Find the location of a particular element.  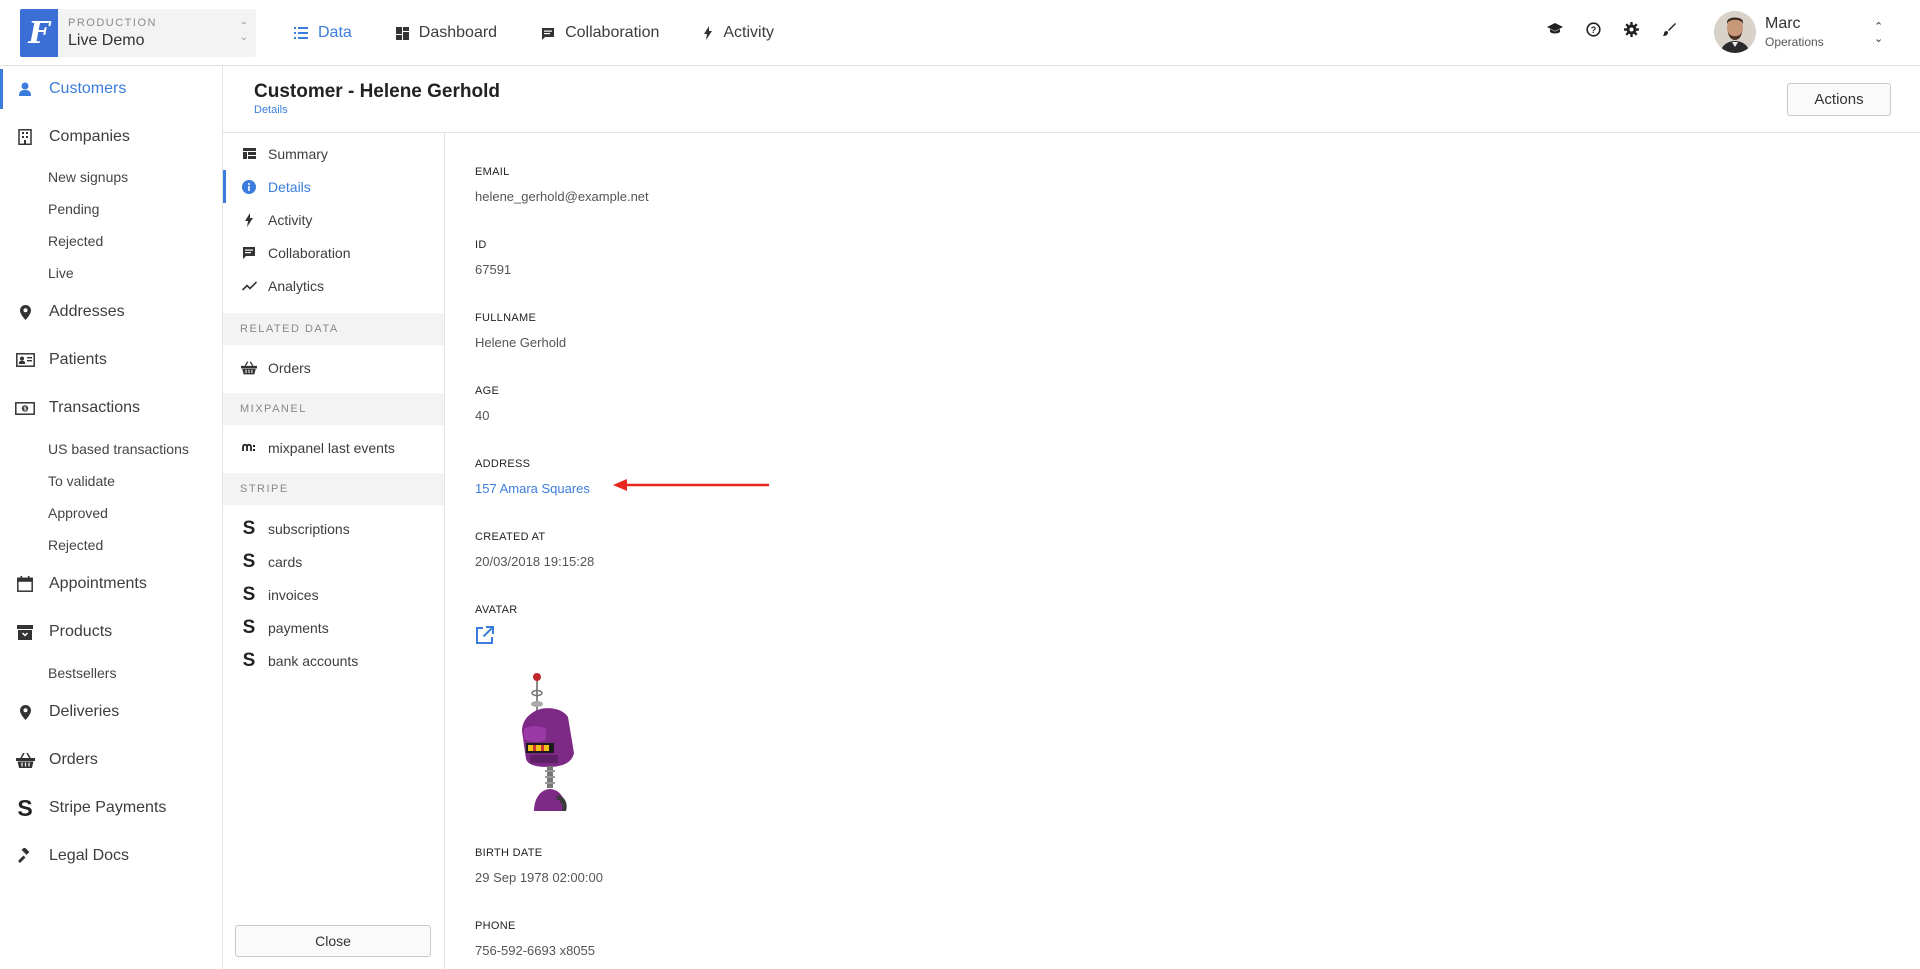

tab-activity: Activity is located at coordinates (333, 219).